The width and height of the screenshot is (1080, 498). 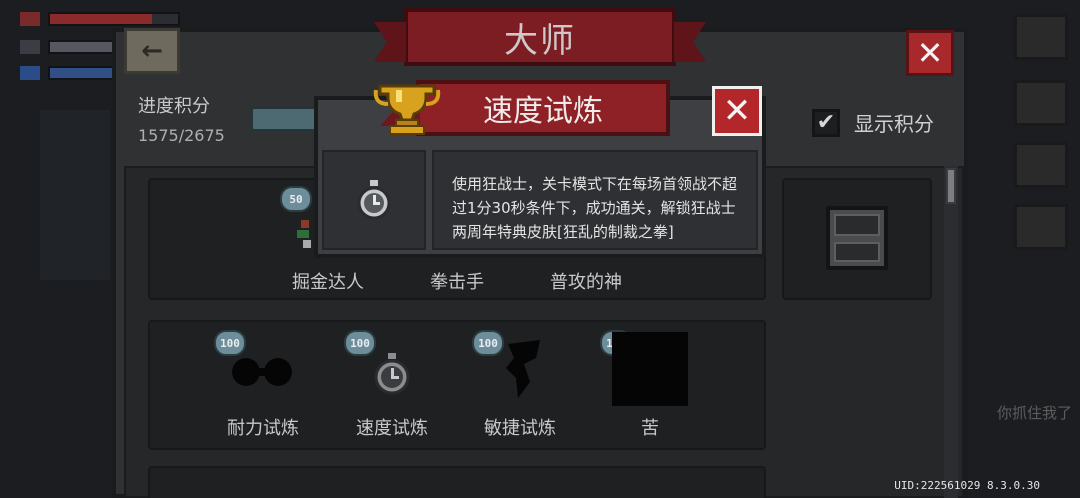 What do you see at coordinates (967, 485) in the screenshot?
I see `uid-label: UID:222561029 8.3.0.30` at bounding box center [967, 485].